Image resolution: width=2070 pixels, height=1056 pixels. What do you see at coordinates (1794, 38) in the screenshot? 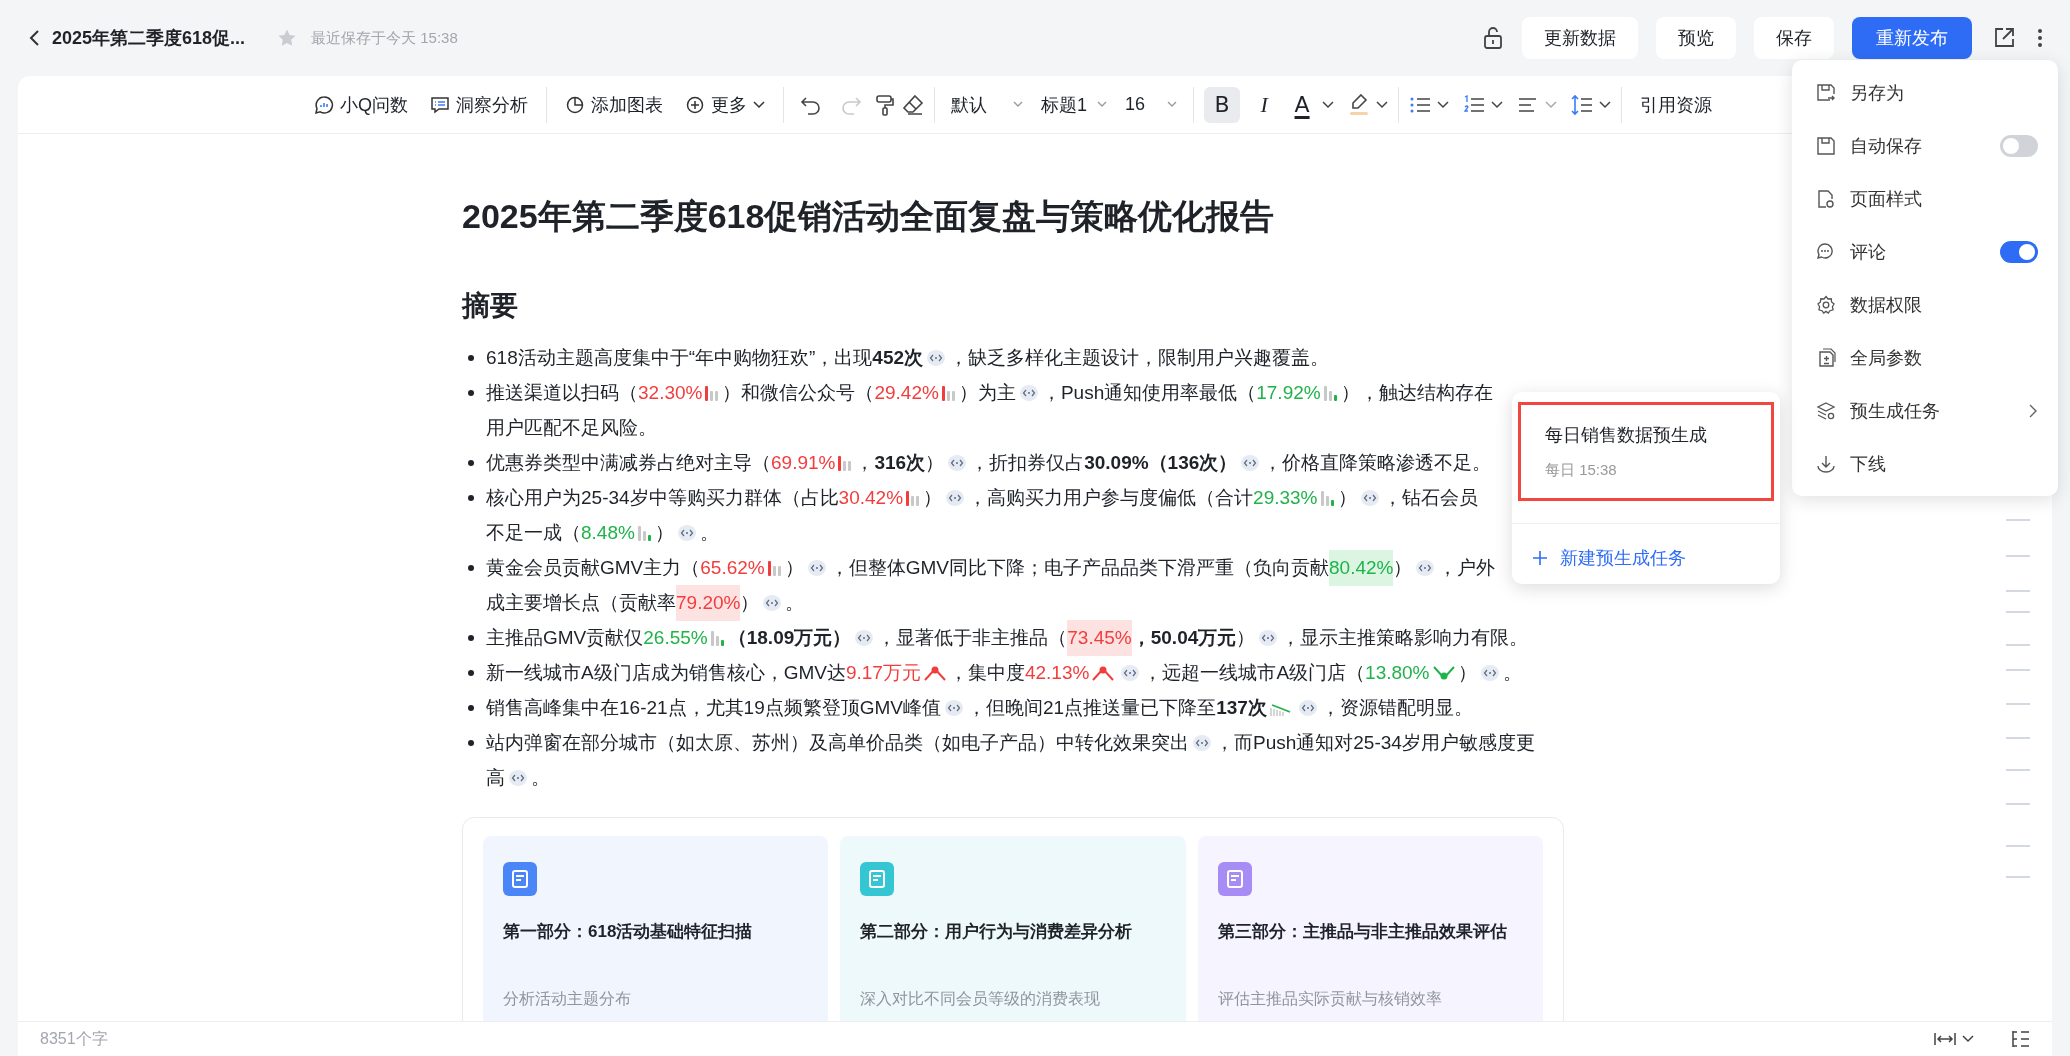
I see `header-button: 保存` at bounding box center [1794, 38].